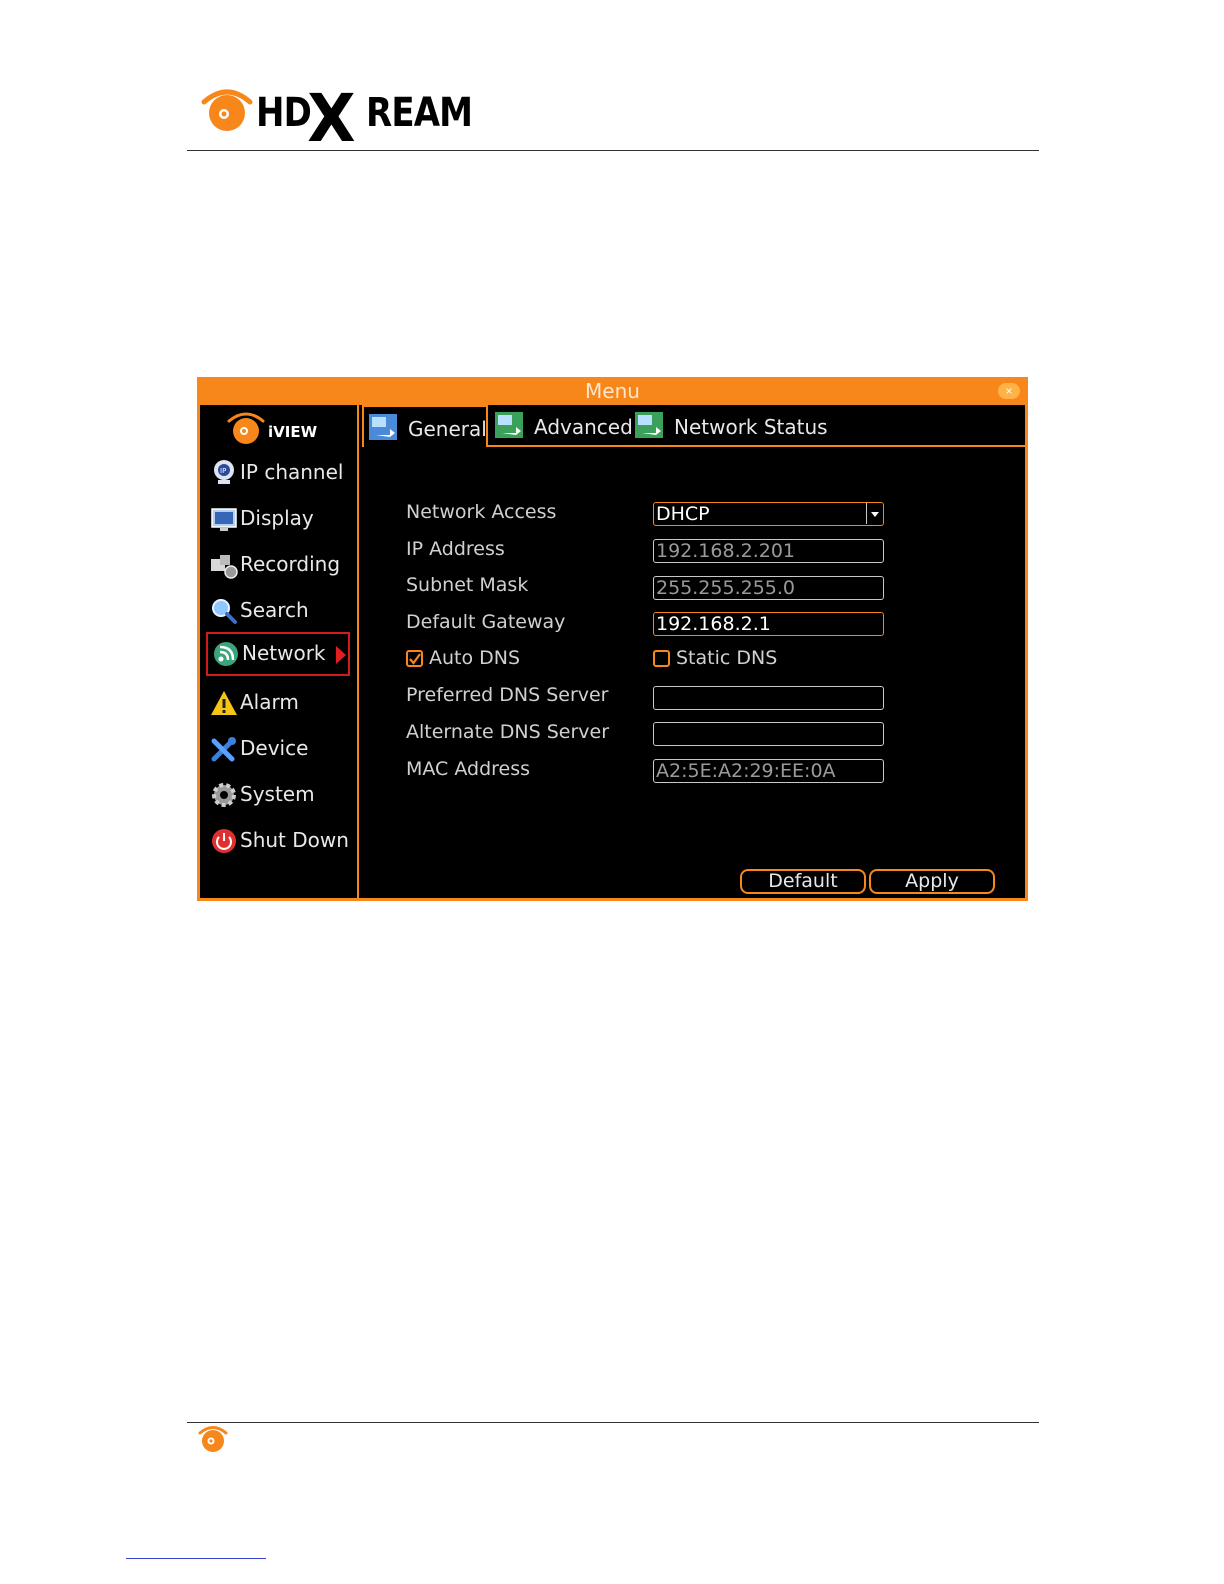 The width and height of the screenshot is (1224, 1584). I want to click on alternate-dns-field, so click(768, 734).